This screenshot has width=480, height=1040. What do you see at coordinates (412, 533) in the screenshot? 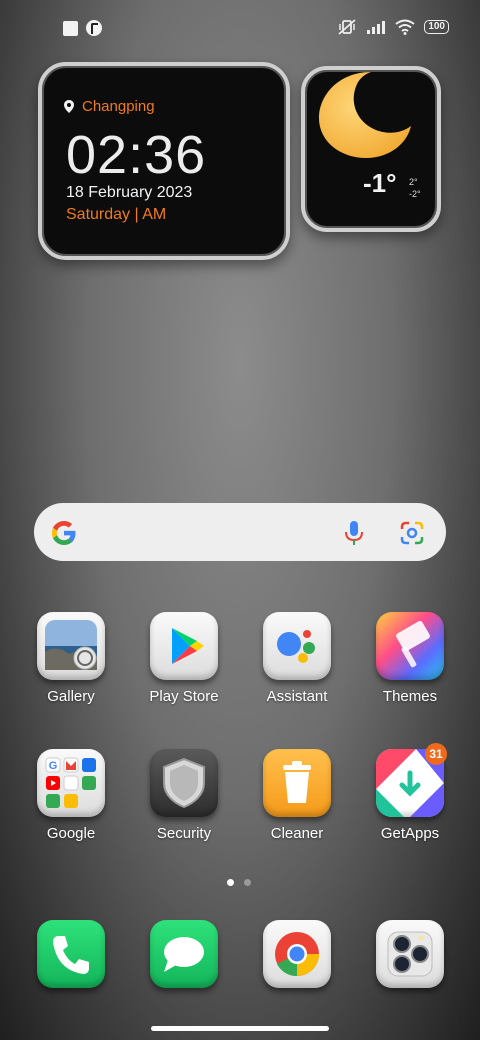
I see `google-lens-icon` at bounding box center [412, 533].